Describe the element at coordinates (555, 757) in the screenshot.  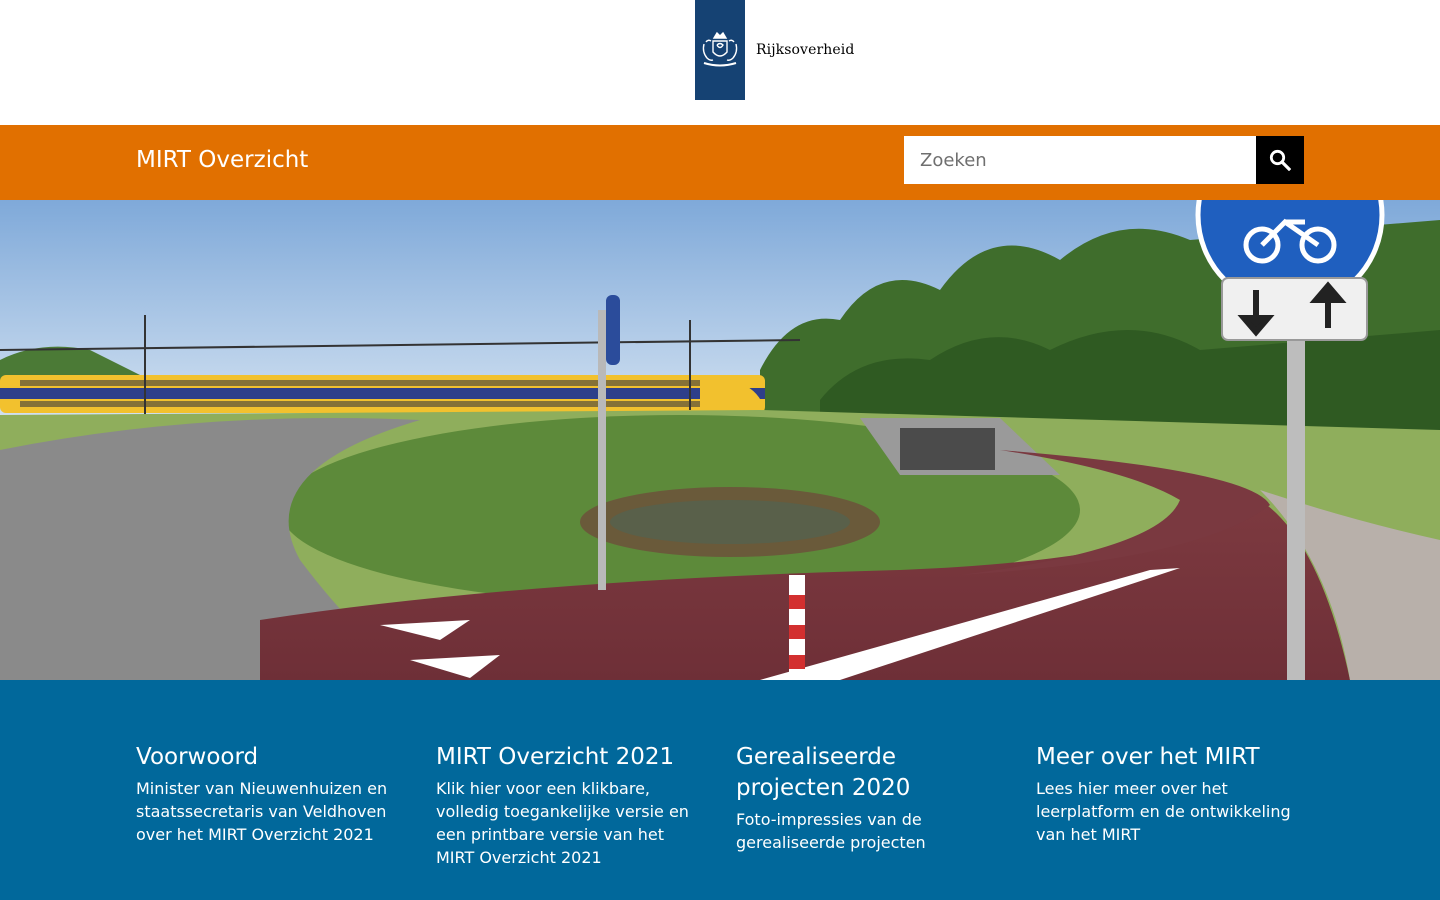
I see `tile-title: MIRT Overzicht 2021` at that location.